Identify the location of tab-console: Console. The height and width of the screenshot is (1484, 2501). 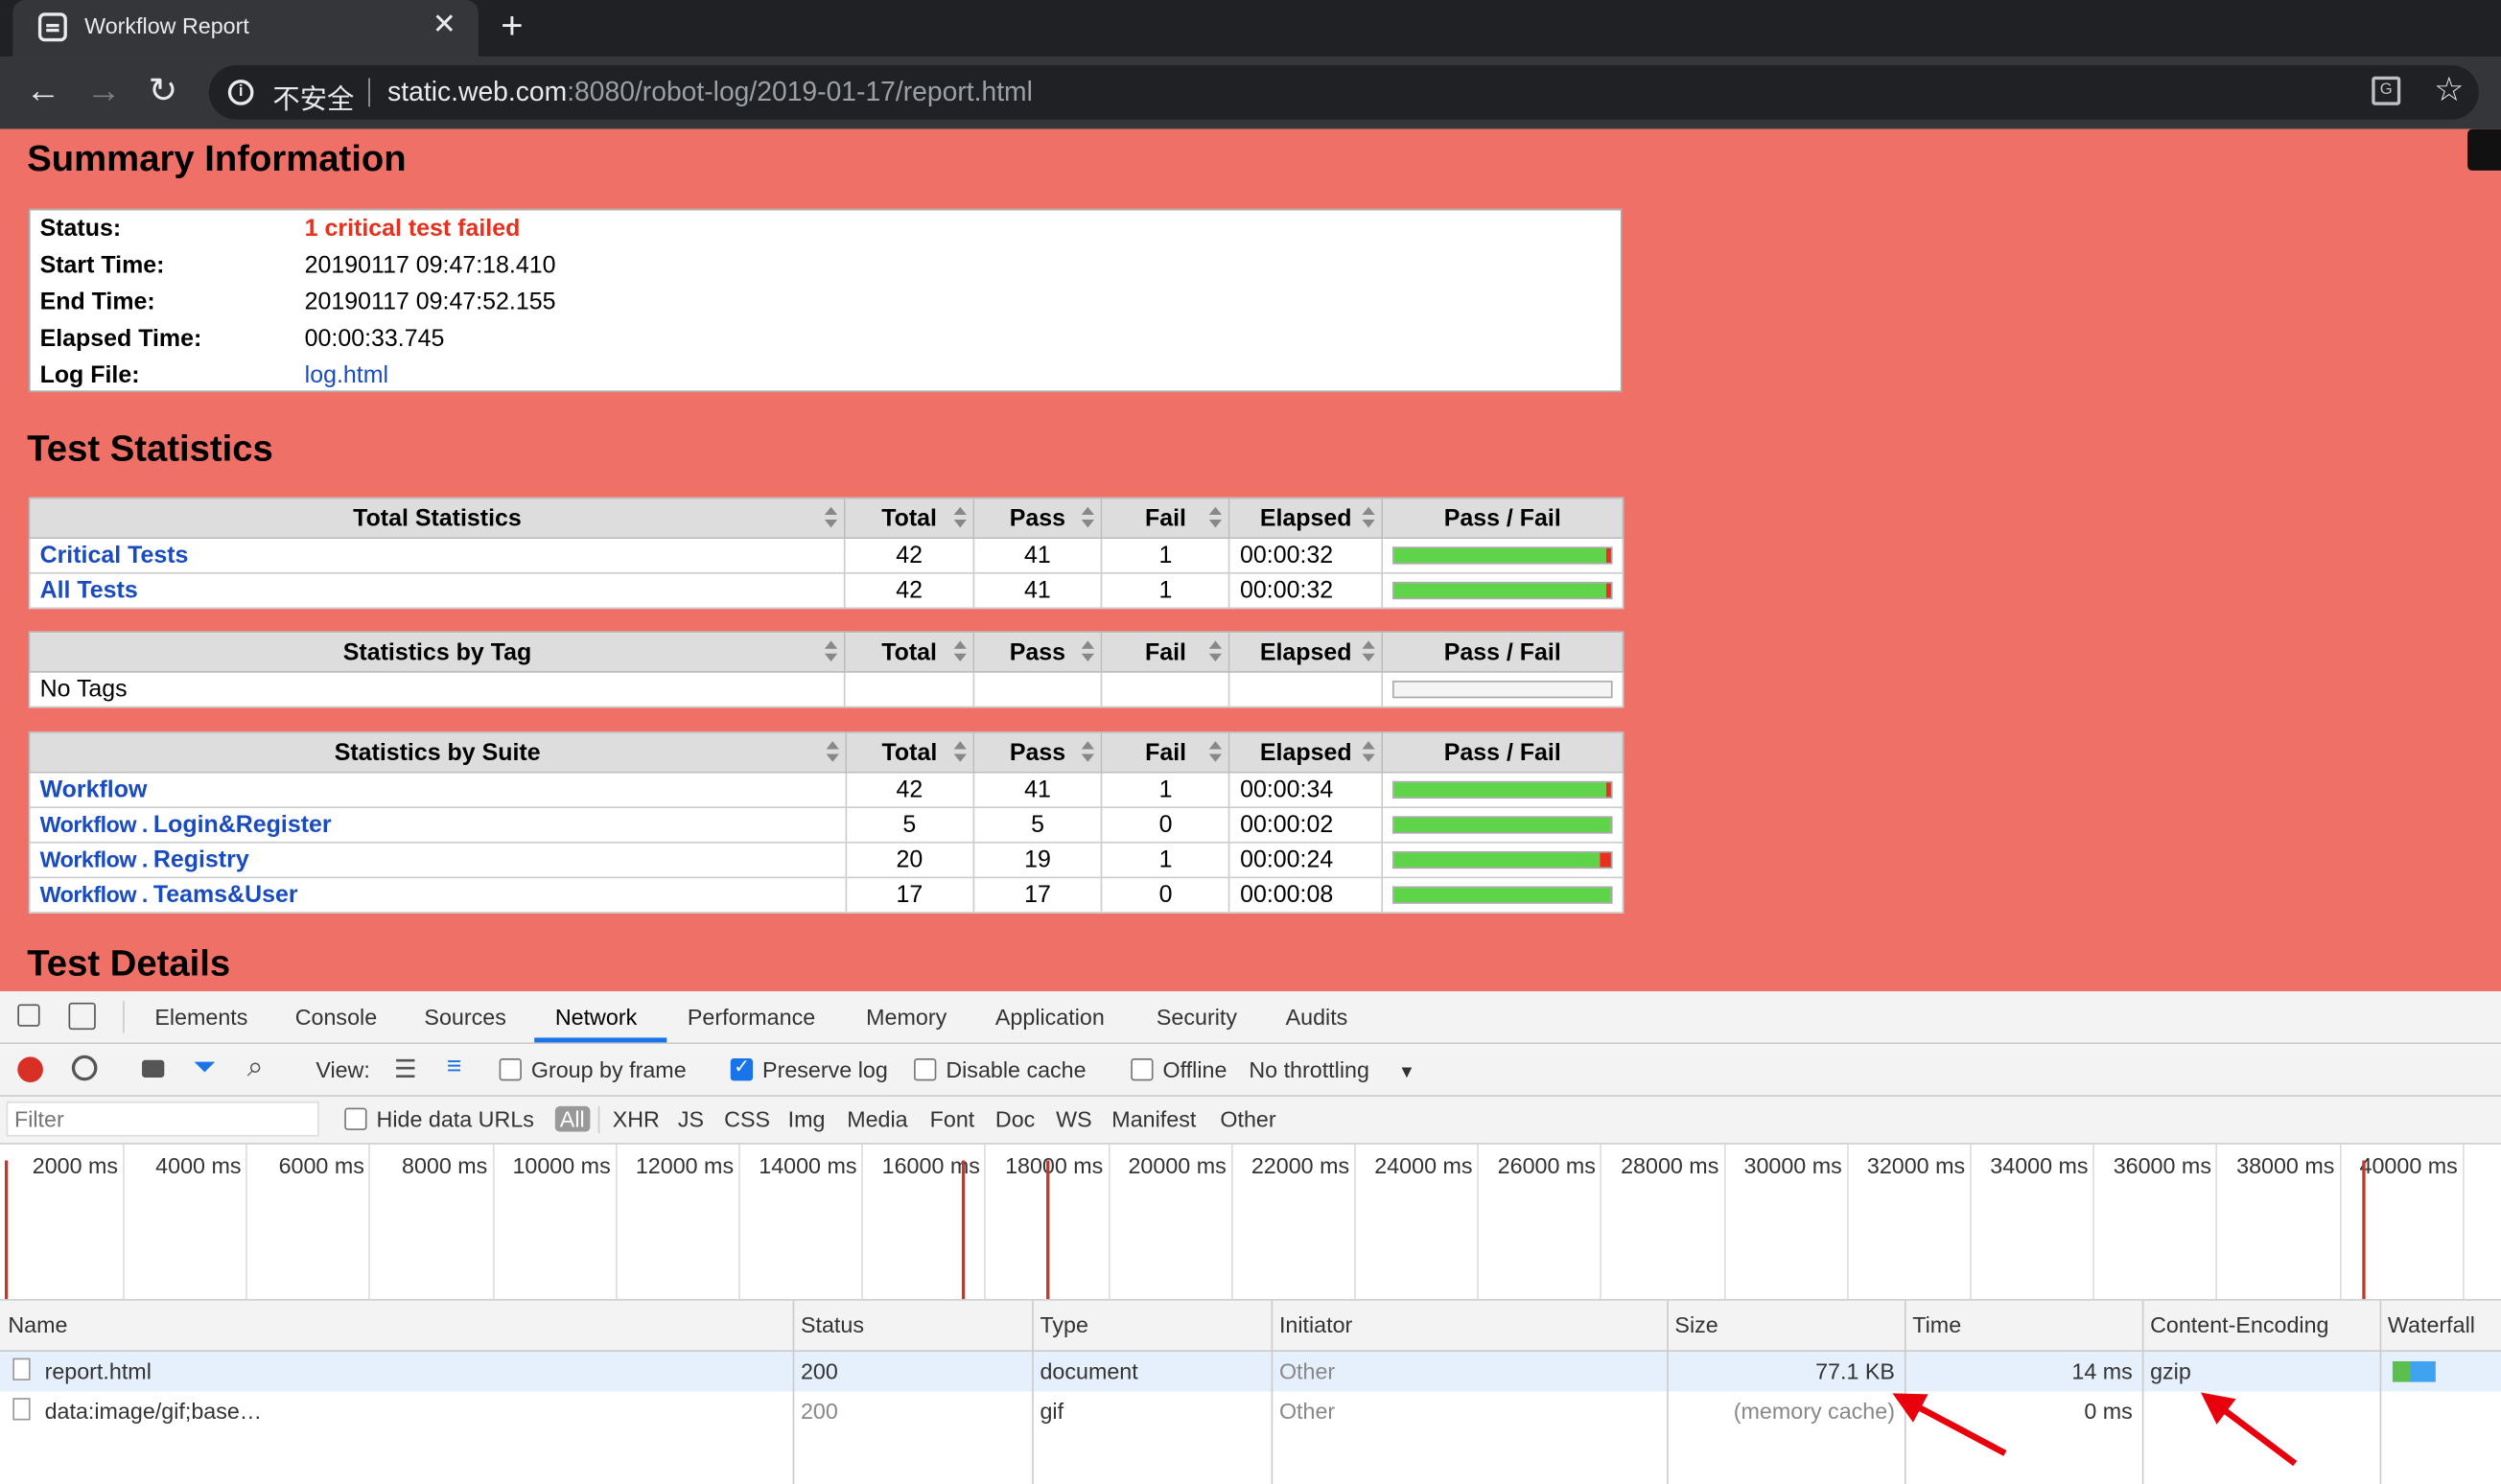
(336, 1018).